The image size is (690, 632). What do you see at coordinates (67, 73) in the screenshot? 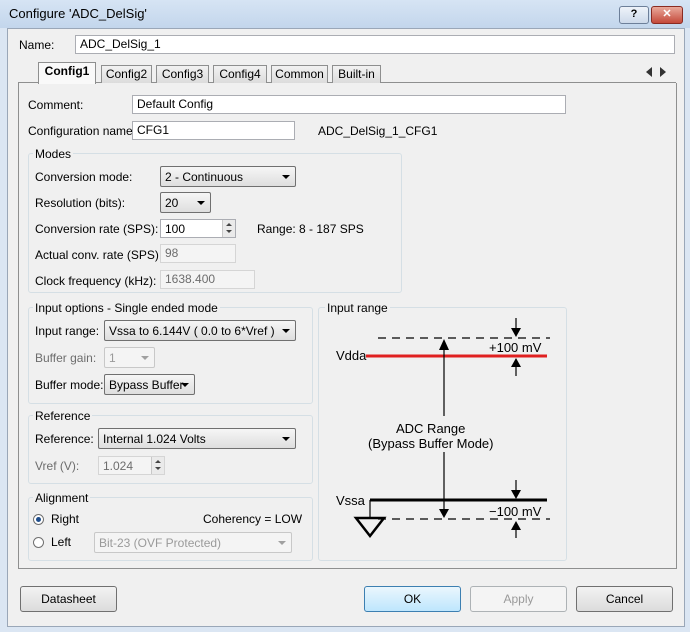
I see `tab-config1: Config1` at bounding box center [67, 73].